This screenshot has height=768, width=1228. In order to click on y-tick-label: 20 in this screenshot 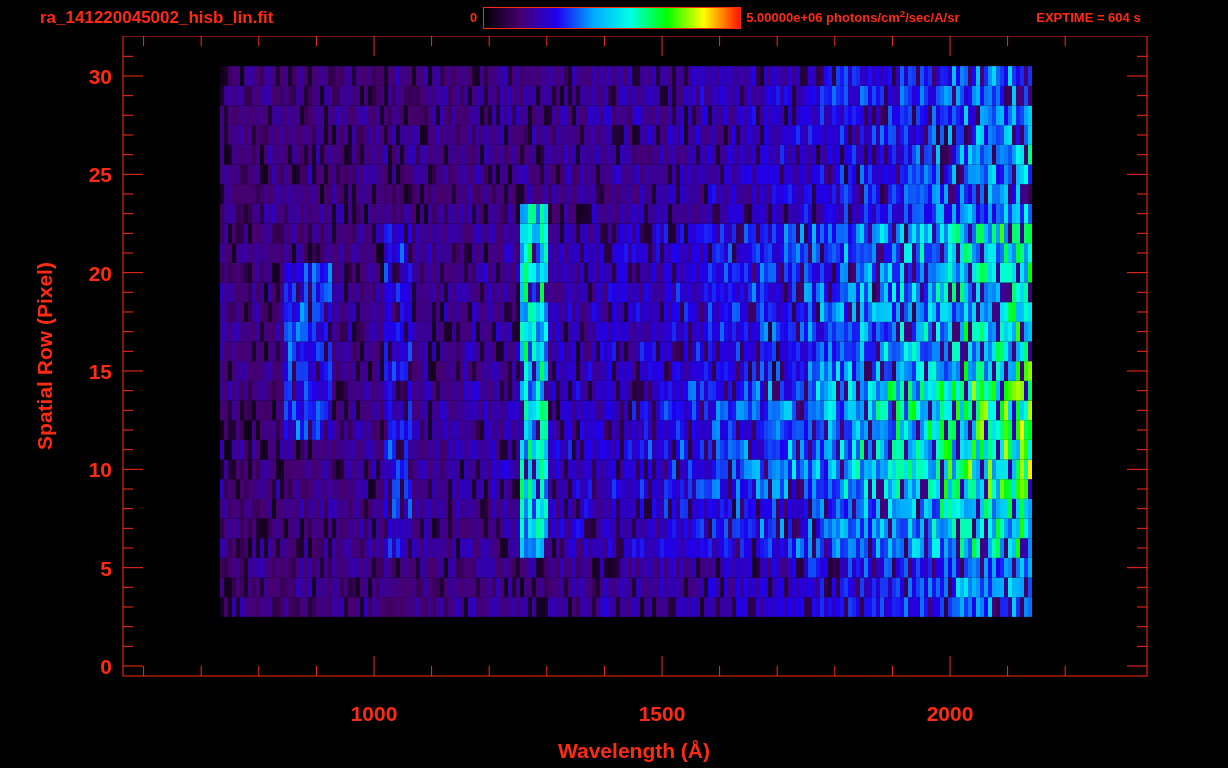, I will do `click(100, 273)`.